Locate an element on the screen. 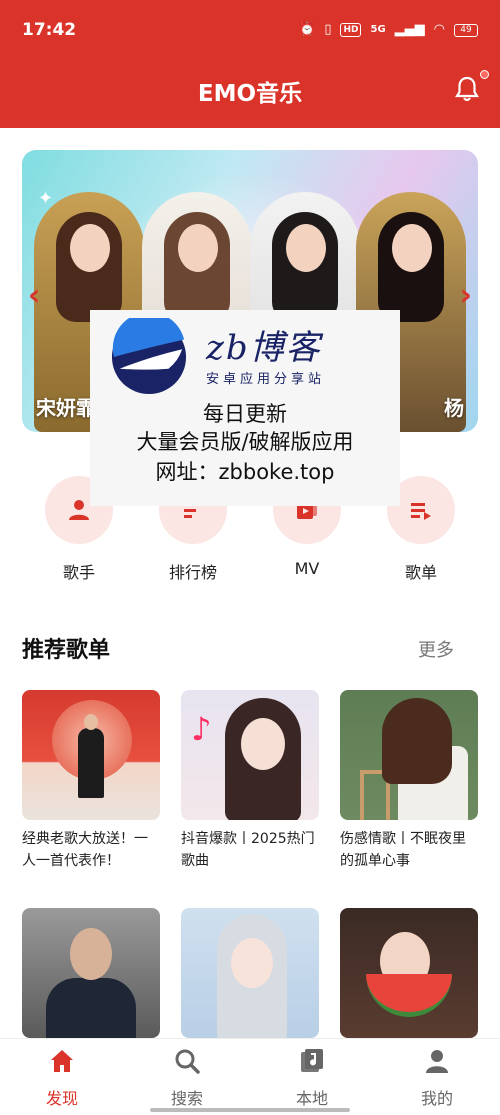  category-label: 歌手 is located at coordinates (78, 572).